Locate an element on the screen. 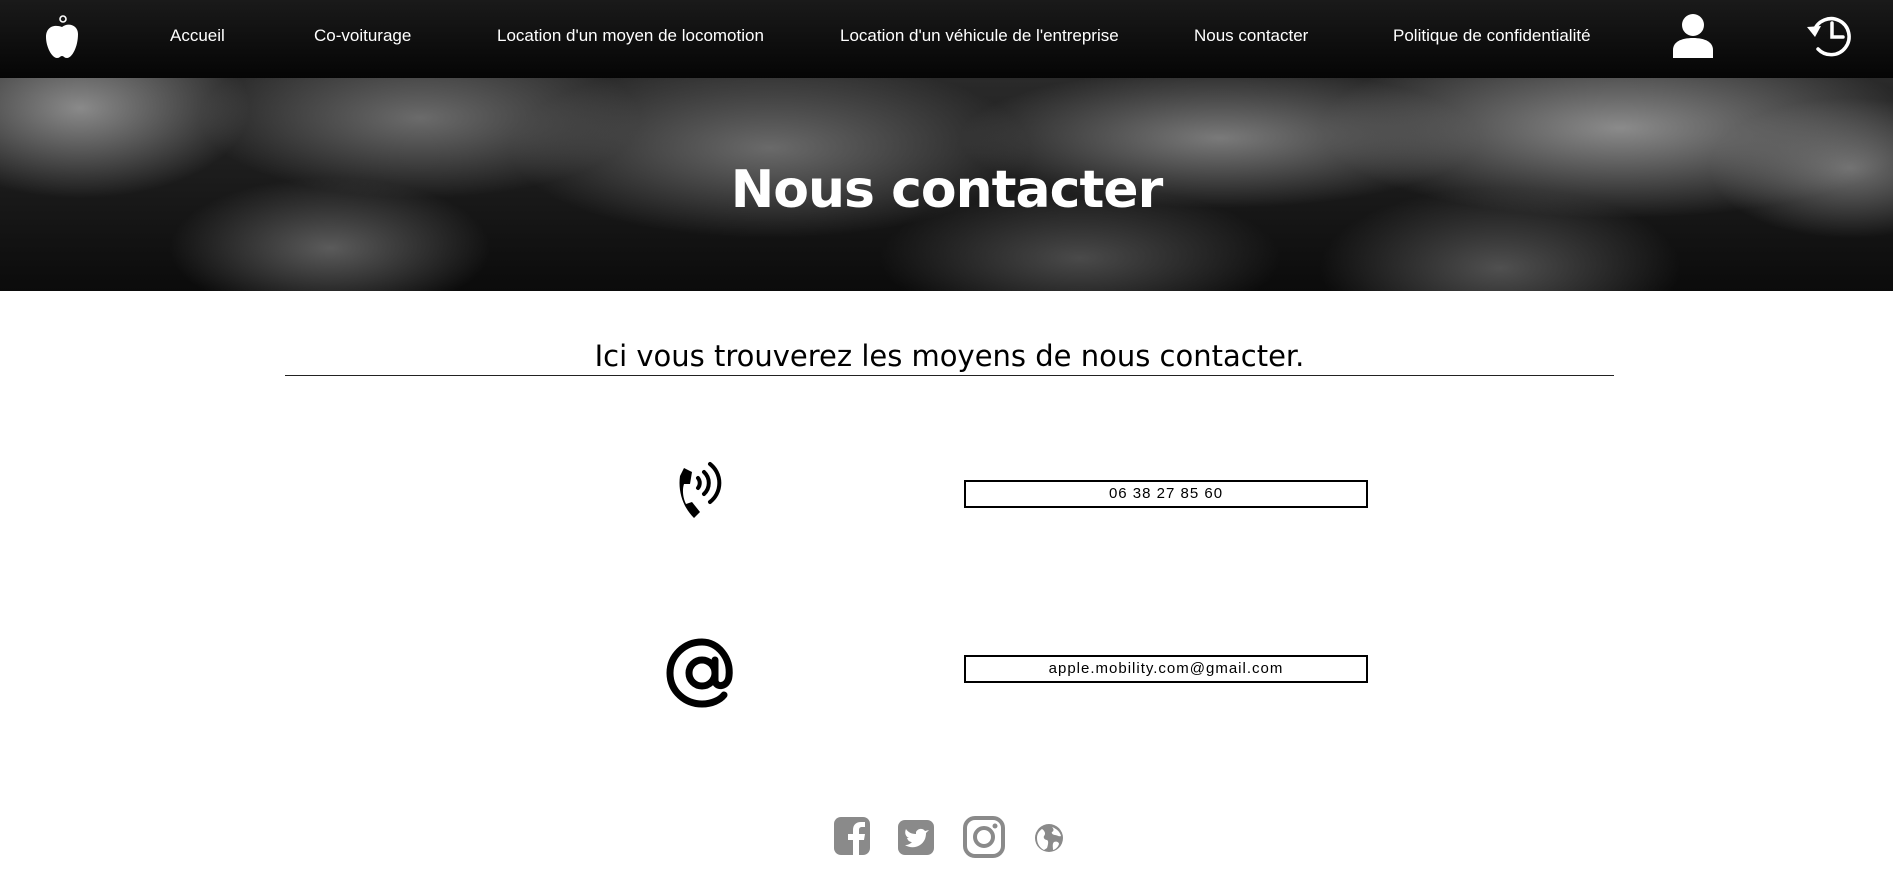  nav-link-location-vehicule: Location d'un véhicule de l'entreprise is located at coordinates (979, 36).